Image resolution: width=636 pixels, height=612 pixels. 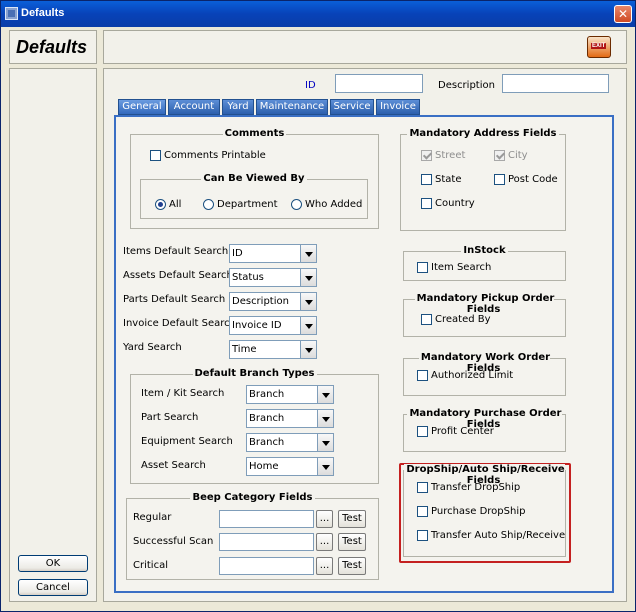 What do you see at coordinates (266, 519) in the screenshot?
I see `beep-regular-input` at bounding box center [266, 519].